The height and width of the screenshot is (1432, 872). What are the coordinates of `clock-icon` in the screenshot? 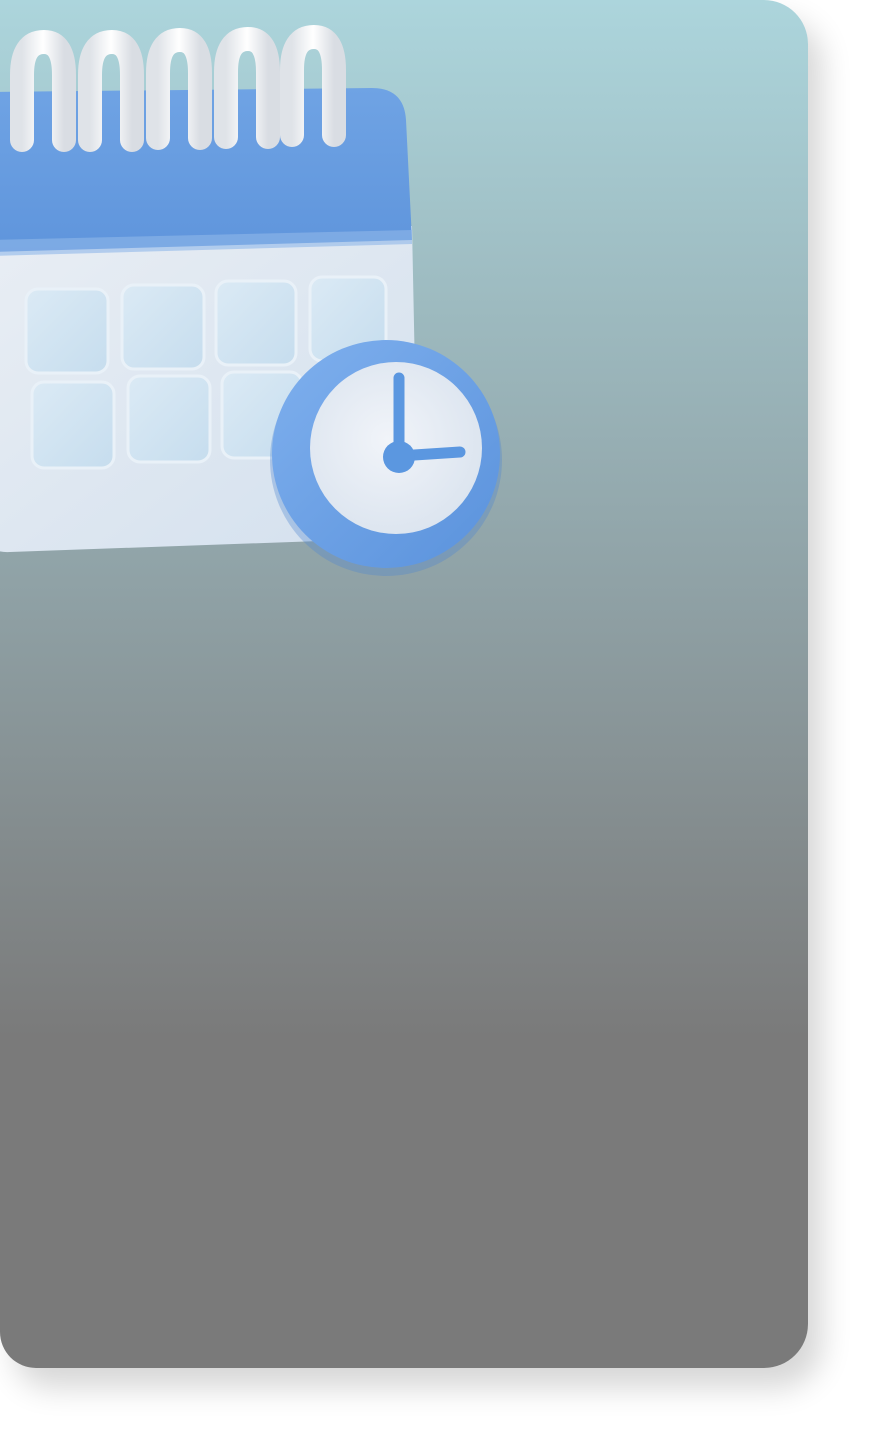 It's located at (386, 458).